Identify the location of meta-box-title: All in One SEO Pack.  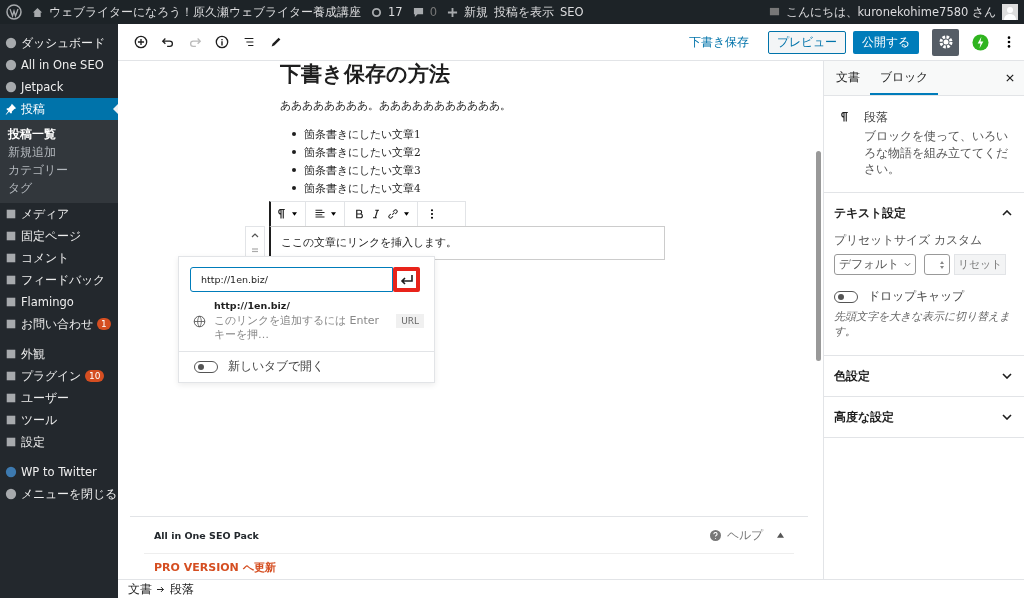
(206, 535).